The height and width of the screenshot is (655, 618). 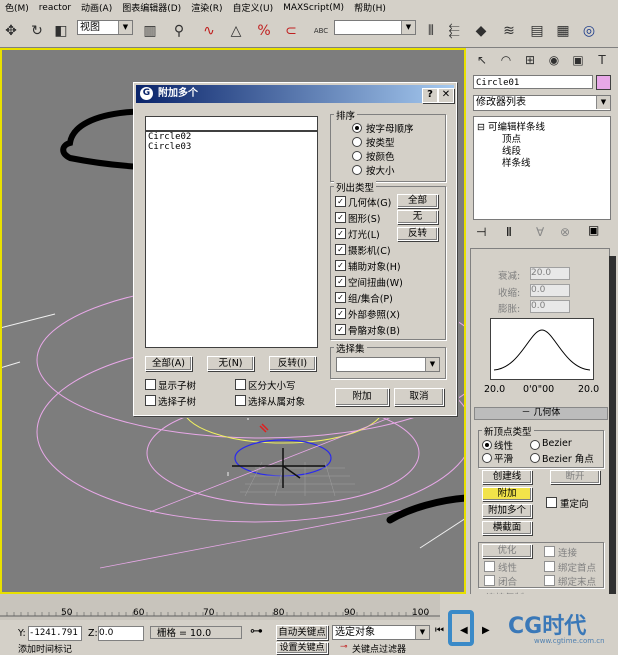 What do you see at coordinates (507, 494) in the screenshot?
I see `attach-button: 附加` at bounding box center [507, 494].